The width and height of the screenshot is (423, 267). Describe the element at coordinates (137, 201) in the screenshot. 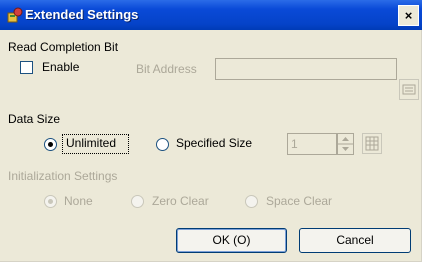

I see `zero-clear-radio` at that location.